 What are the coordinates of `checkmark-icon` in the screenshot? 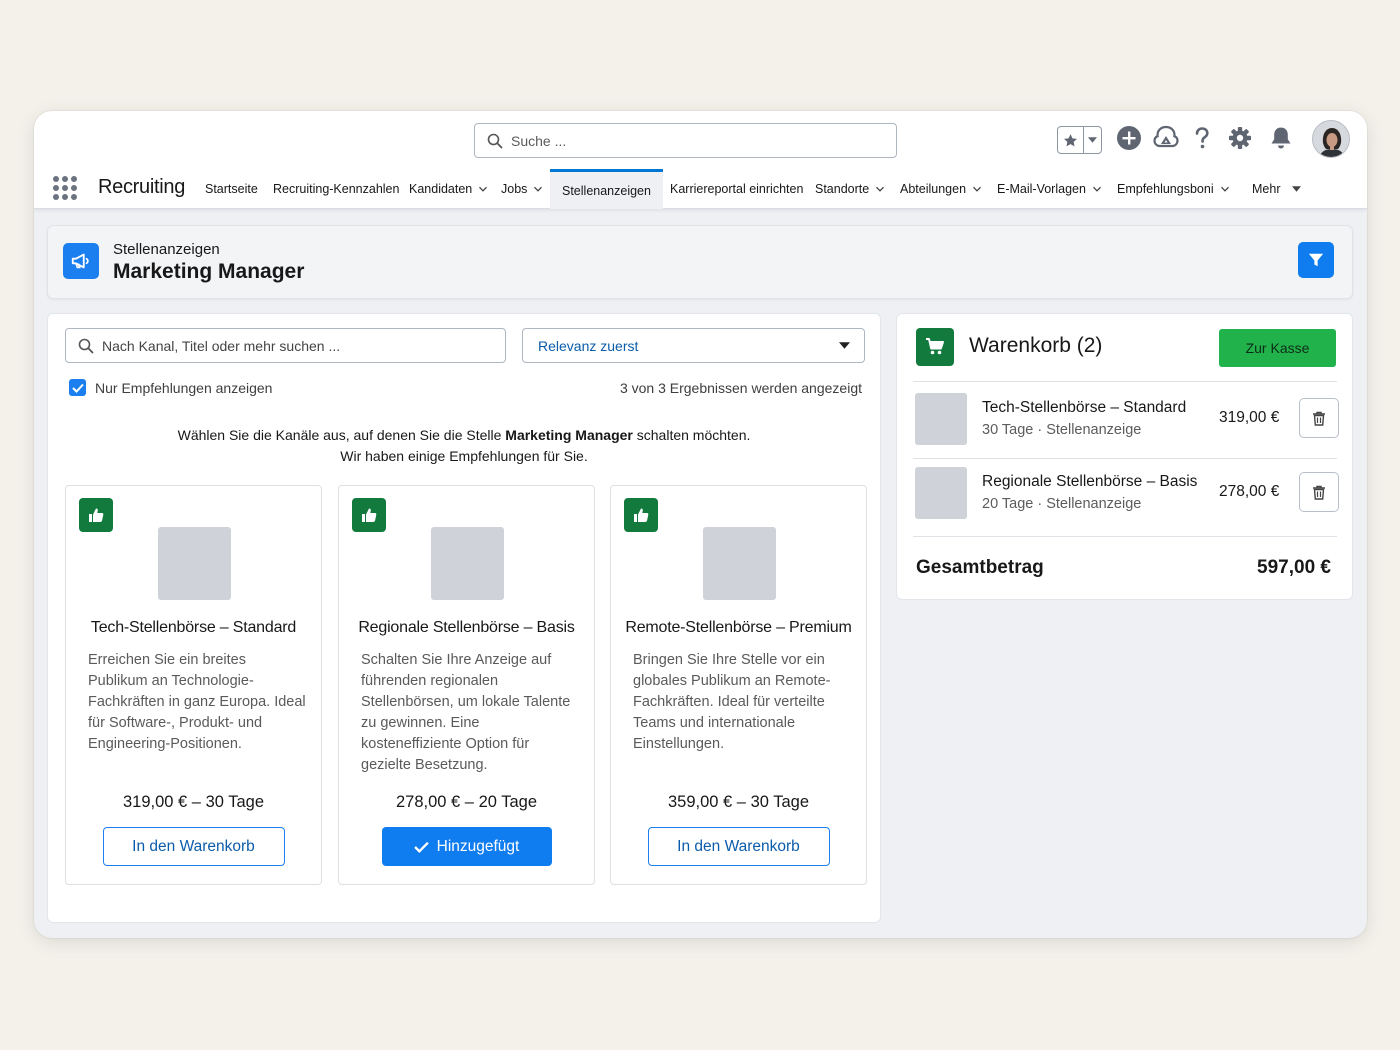 It's located at (77, 388).